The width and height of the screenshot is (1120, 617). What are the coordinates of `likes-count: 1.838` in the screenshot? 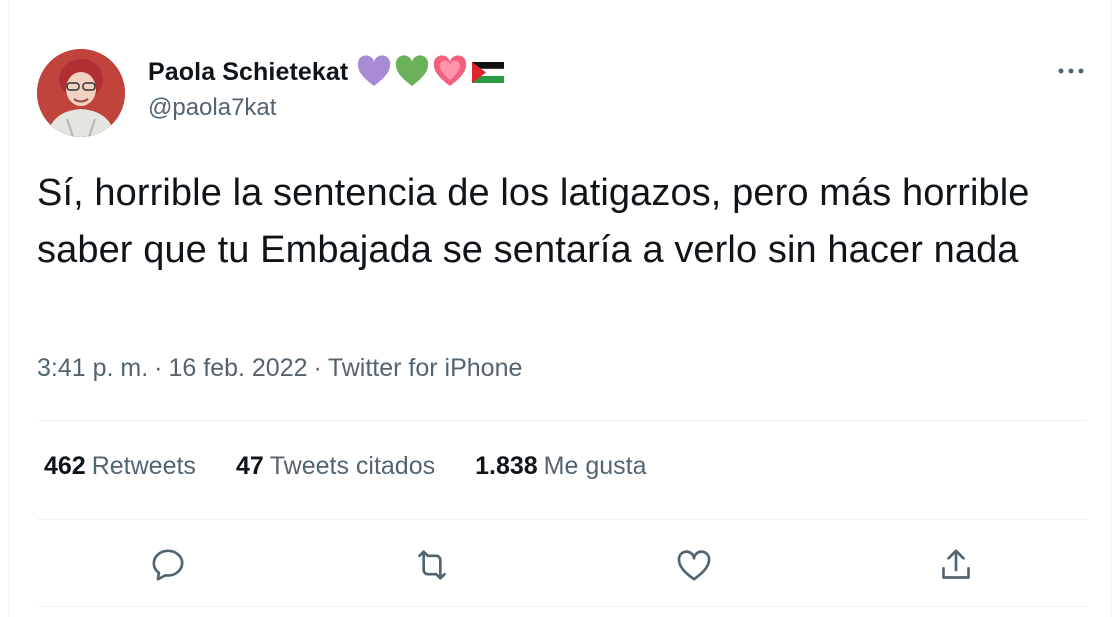 It's located at (506, 466).